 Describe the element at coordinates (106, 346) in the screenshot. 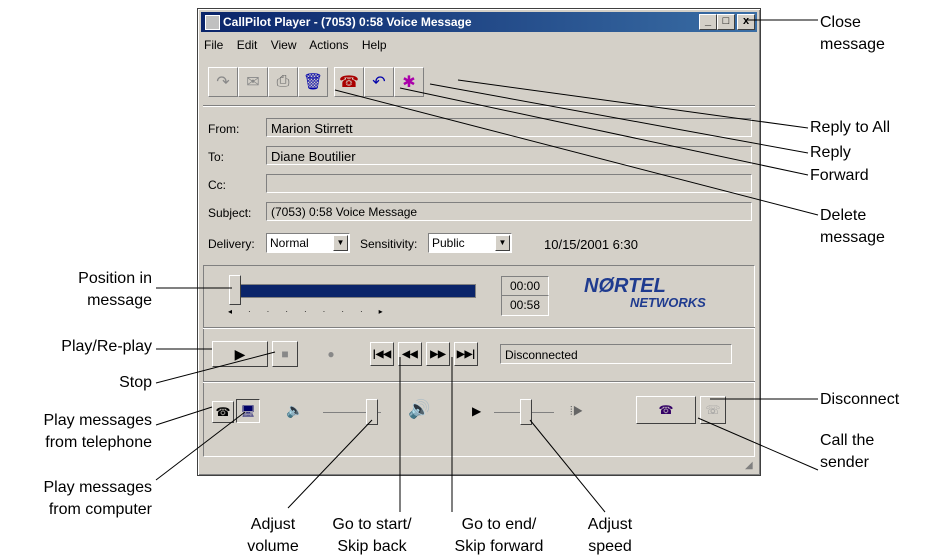

I see `callout-play: Play/Re-play` at that location.